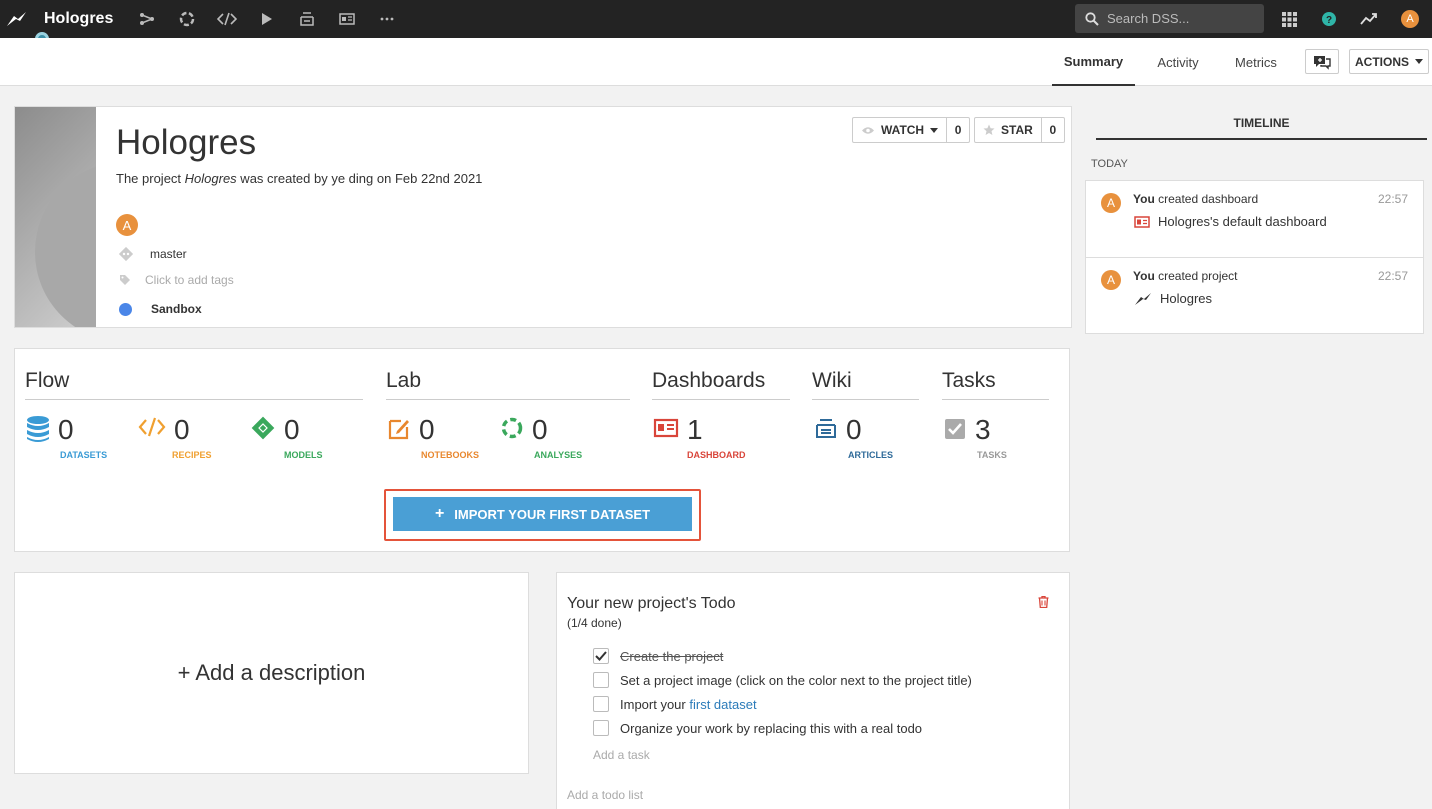 The image size is (1432, 809). Describe the element at coordinates (78, 19) in the screenshot. I see `project-name: Hologres` at that location.